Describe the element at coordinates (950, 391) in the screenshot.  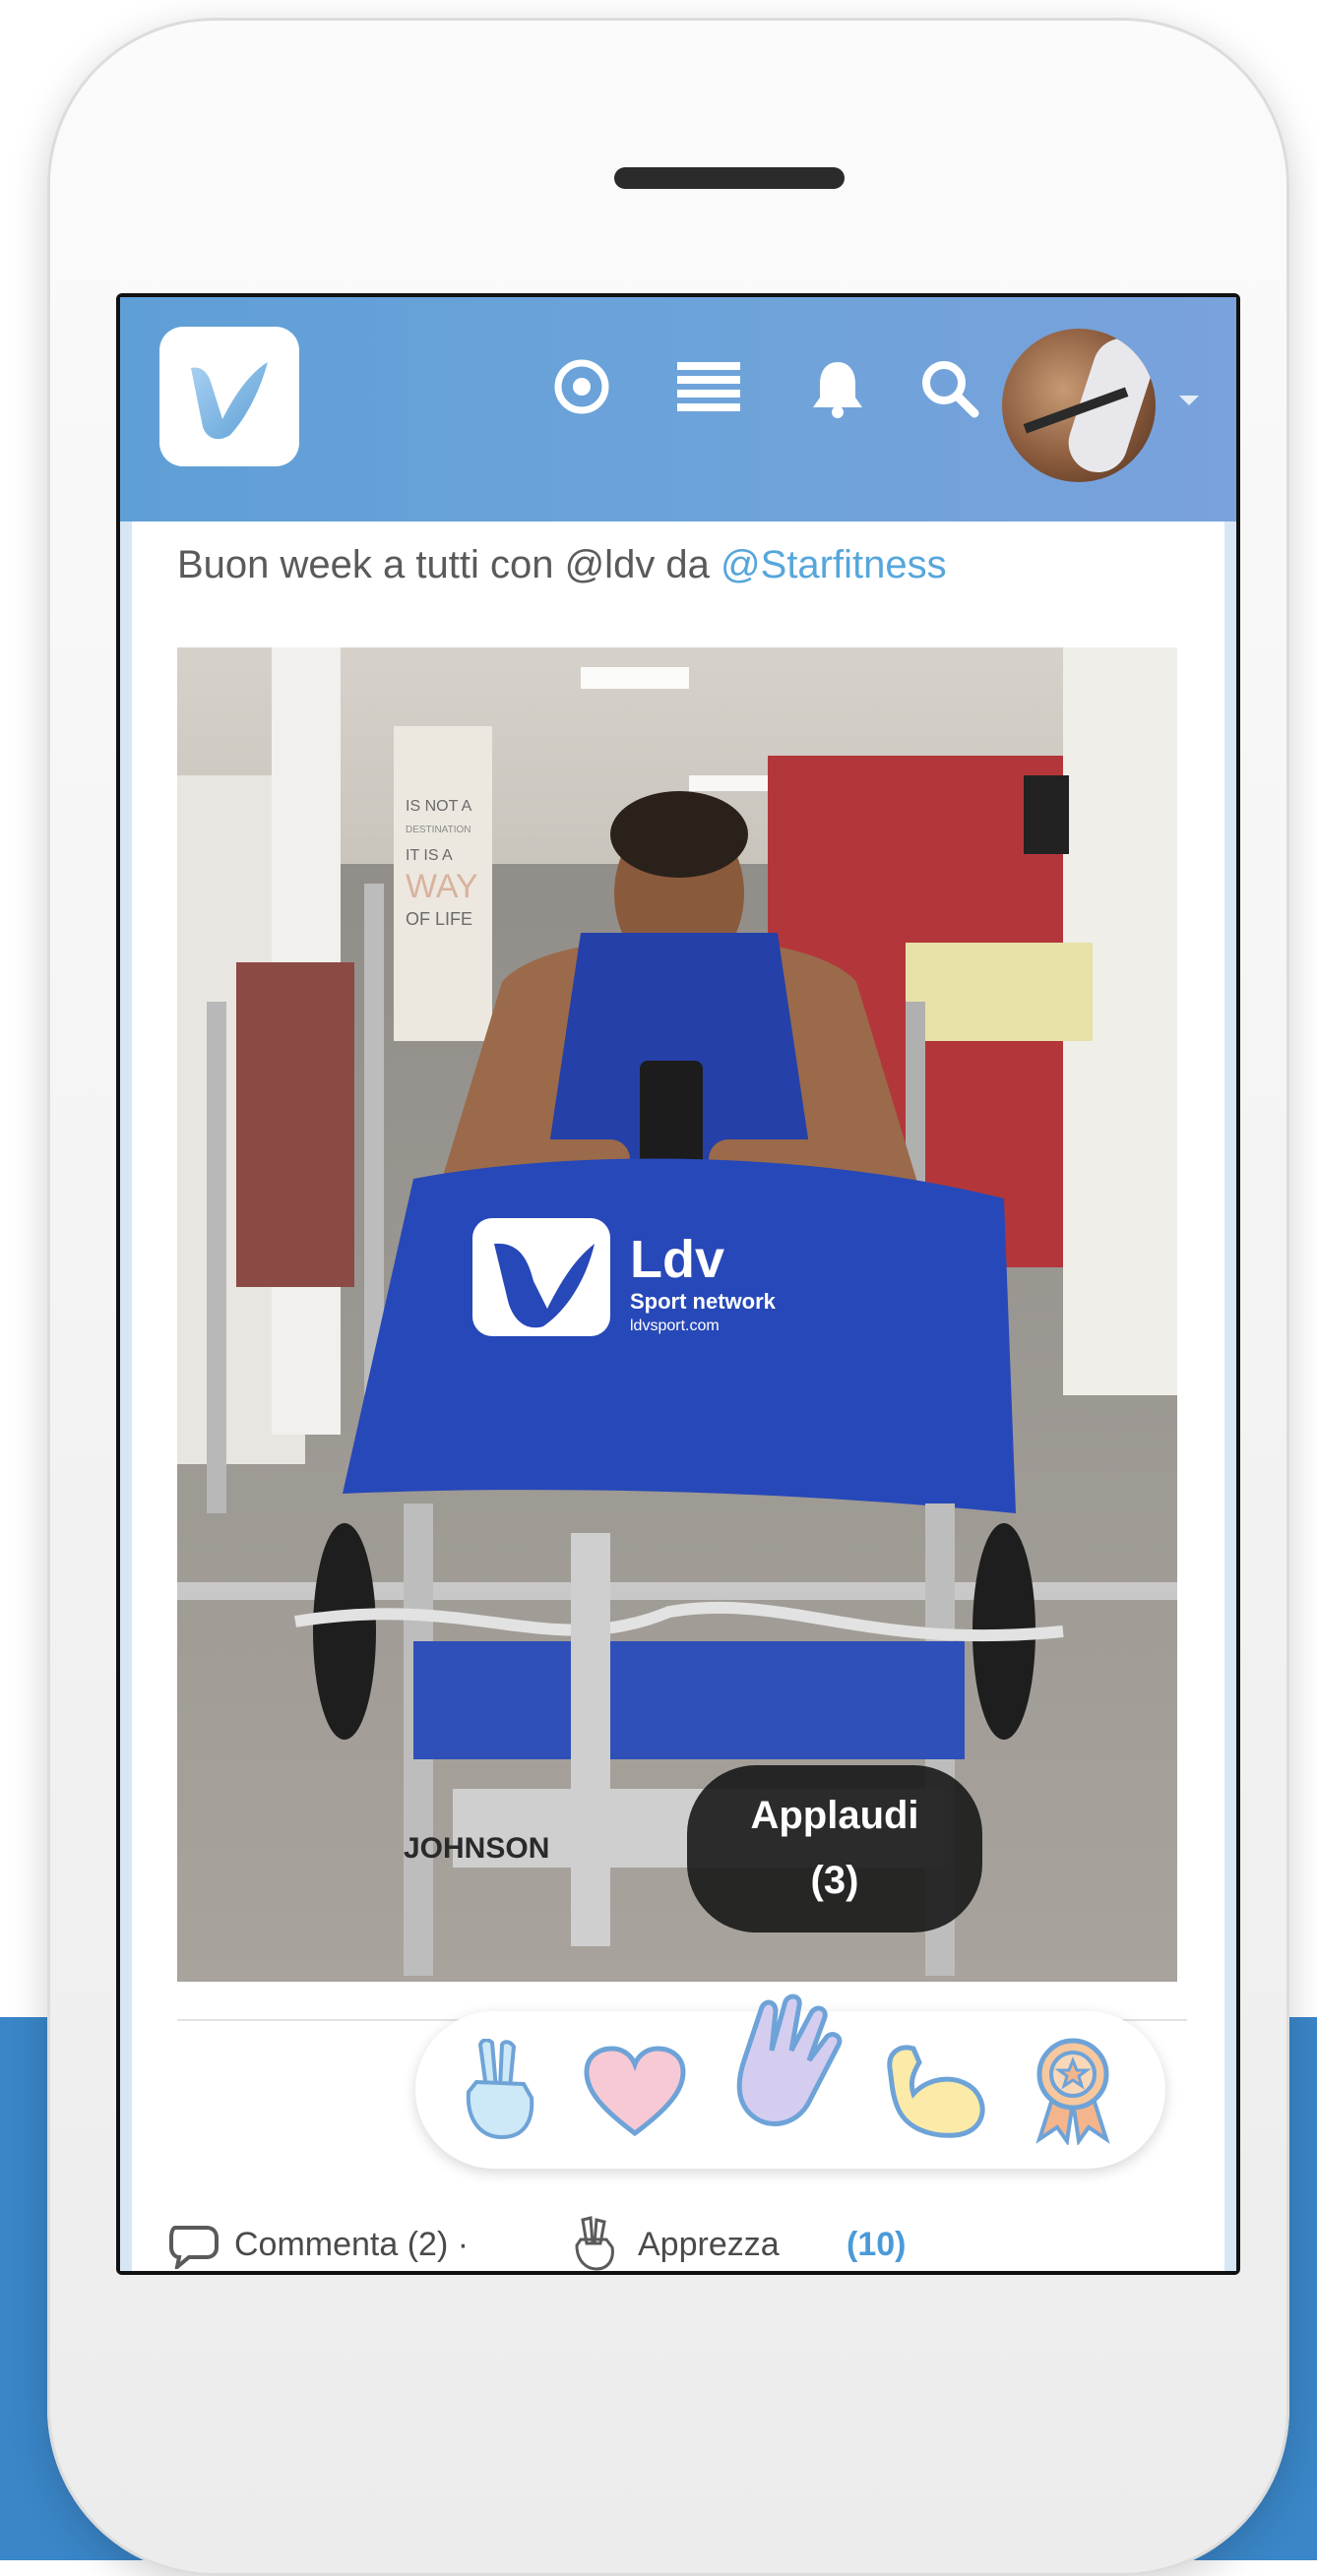
I see `search-icon` at that location.